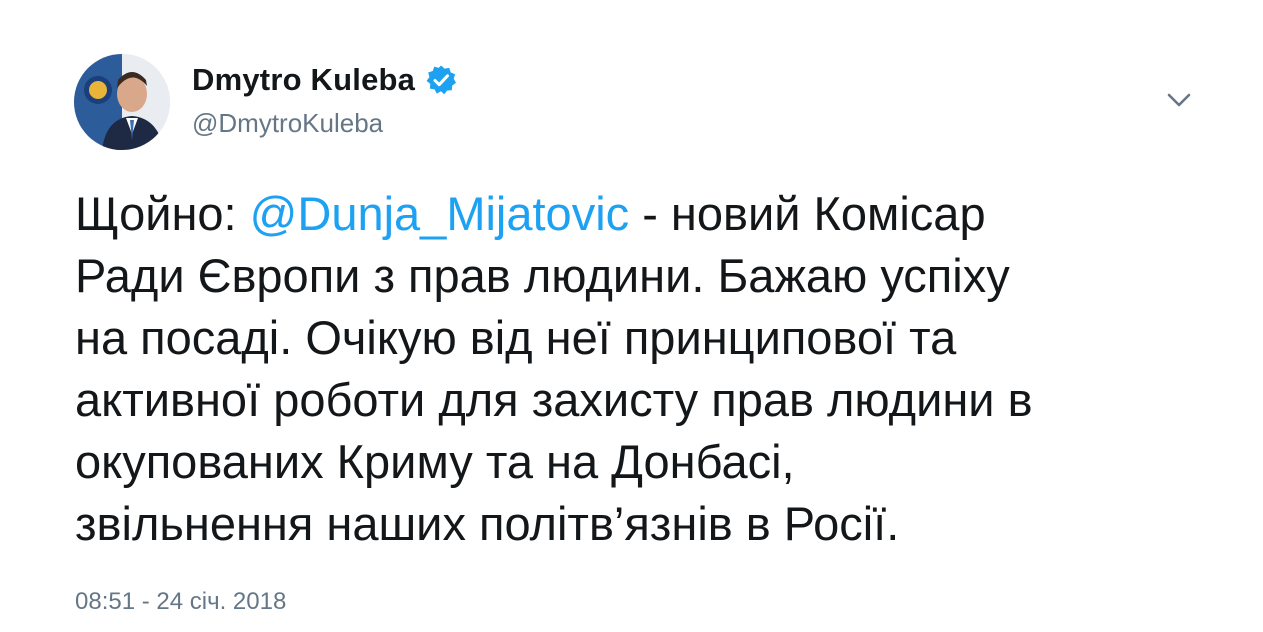 This screenshot has width=1263, height=632. Describe the element at coordinates (1179, 100) in the screenshot. I see `chevron-down-icon` at that location.